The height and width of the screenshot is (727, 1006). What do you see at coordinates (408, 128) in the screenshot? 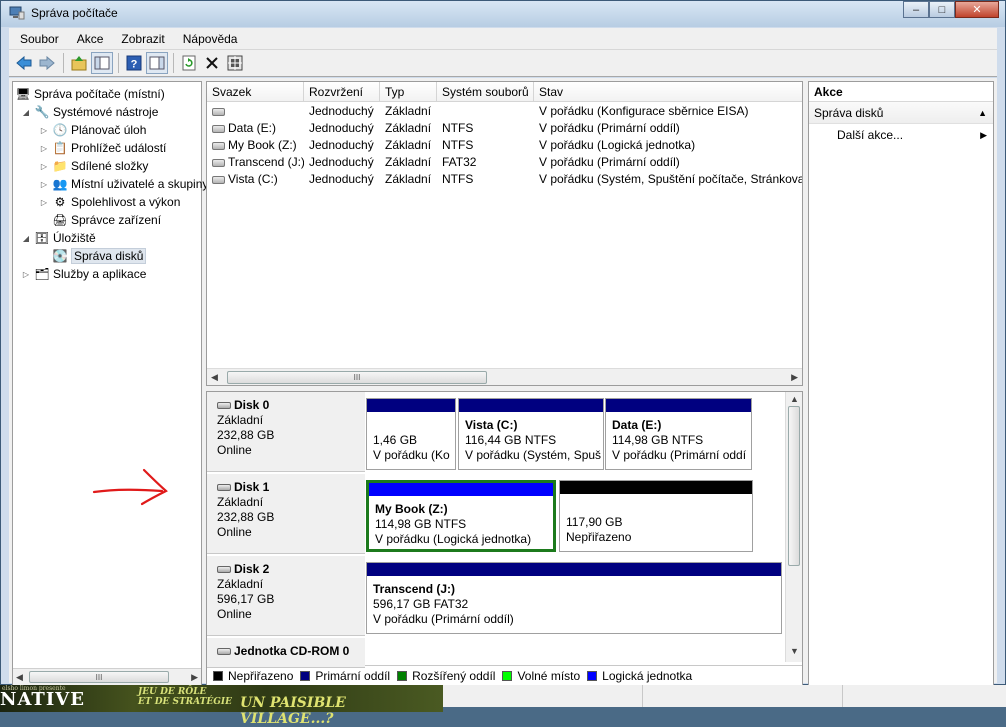
I see `table-cell: Základní` at bounding box center [408, 128].